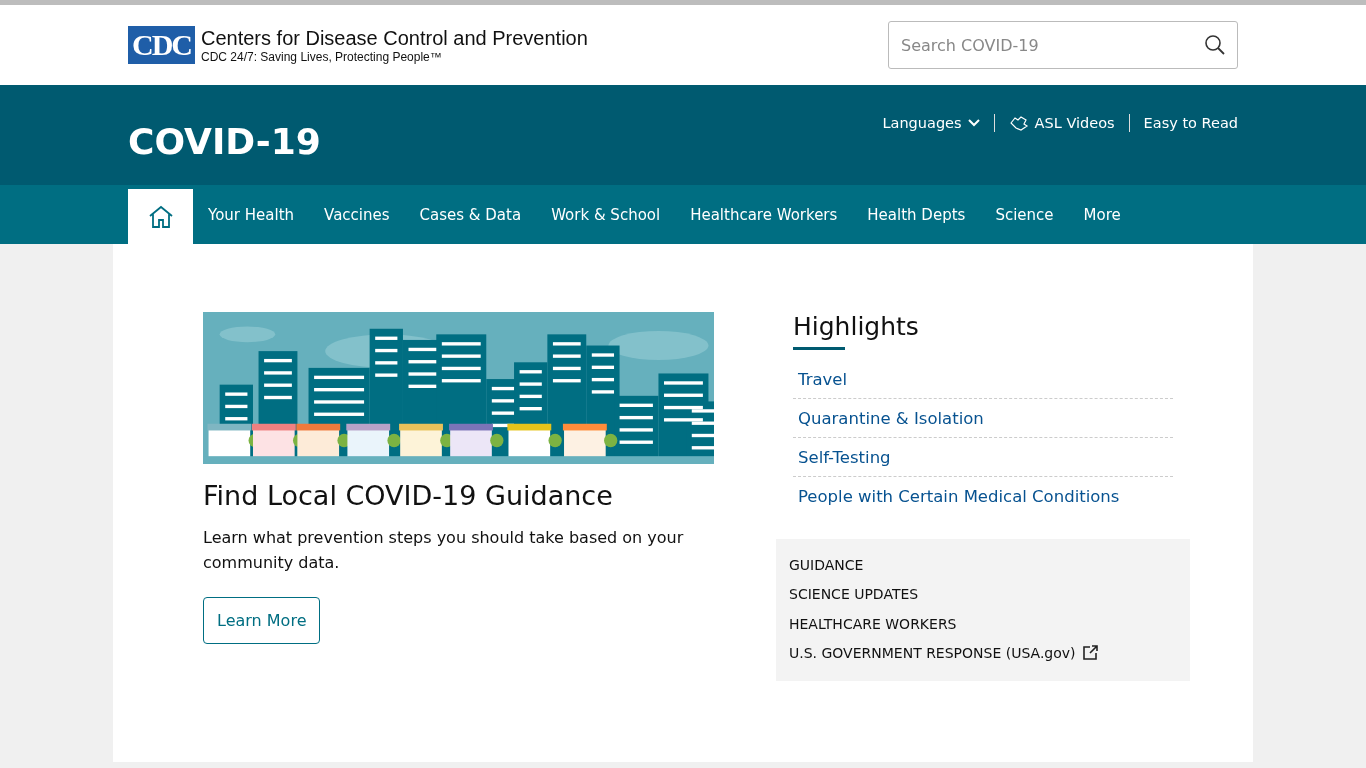 The image size is (1366, 768). I want to click on nav-tab: More, so click(1102, 214).